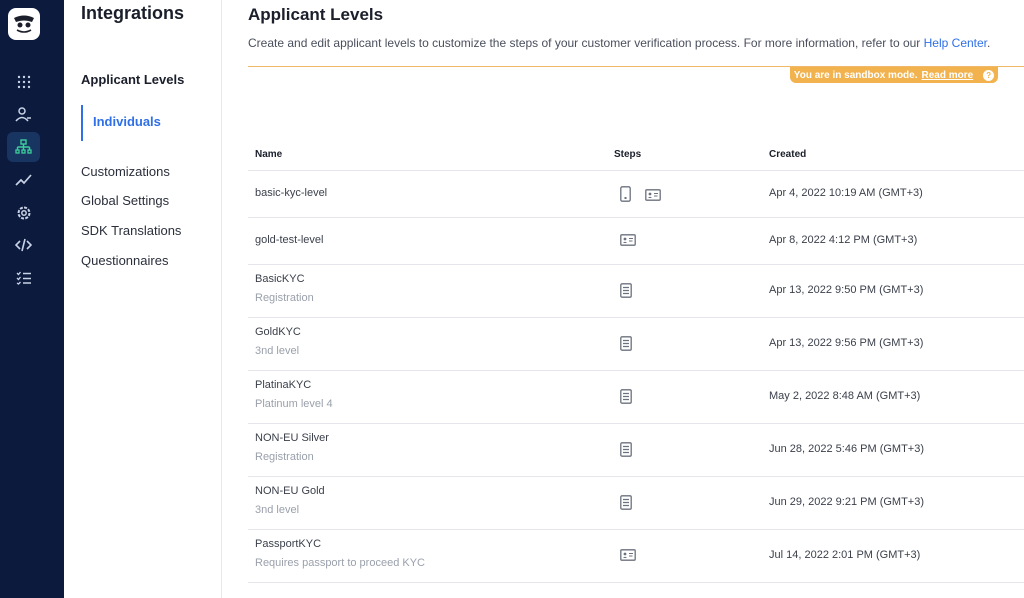 This screenshot has width=1024, height=598. I want to click on developers-icon, so click(23, 245).